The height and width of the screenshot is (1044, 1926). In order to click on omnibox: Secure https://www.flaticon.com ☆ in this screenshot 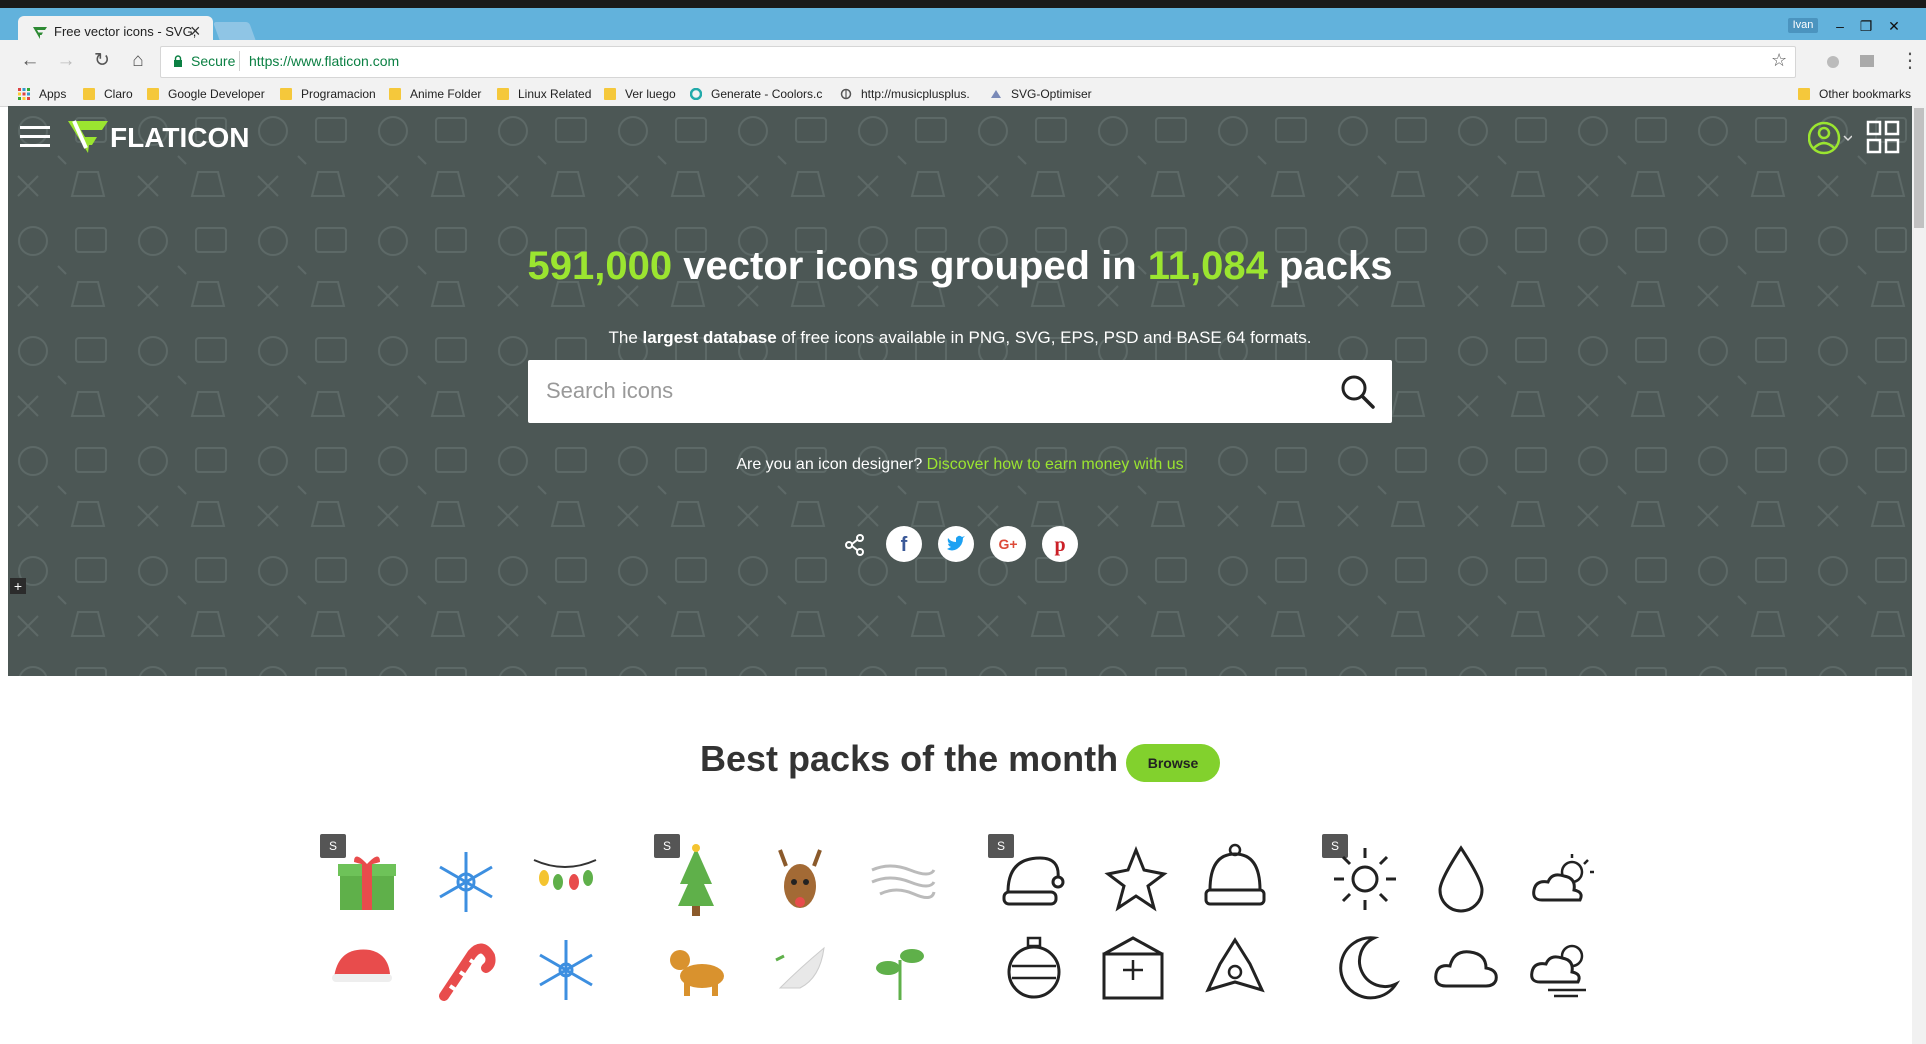, I will do `click(978, 62)`.